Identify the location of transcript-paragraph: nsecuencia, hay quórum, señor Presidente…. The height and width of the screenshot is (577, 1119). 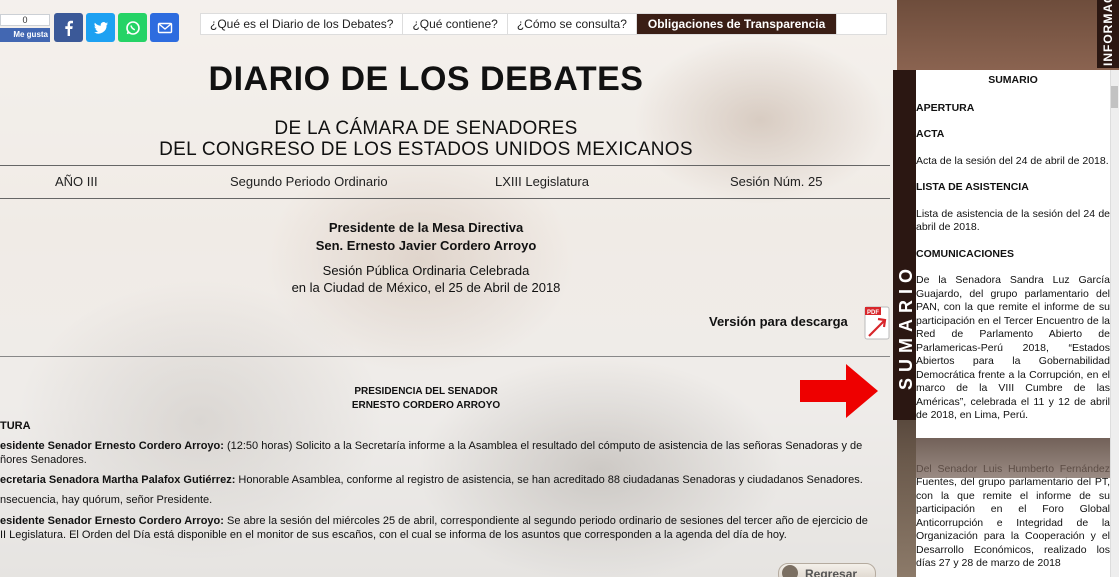
(106, 500).